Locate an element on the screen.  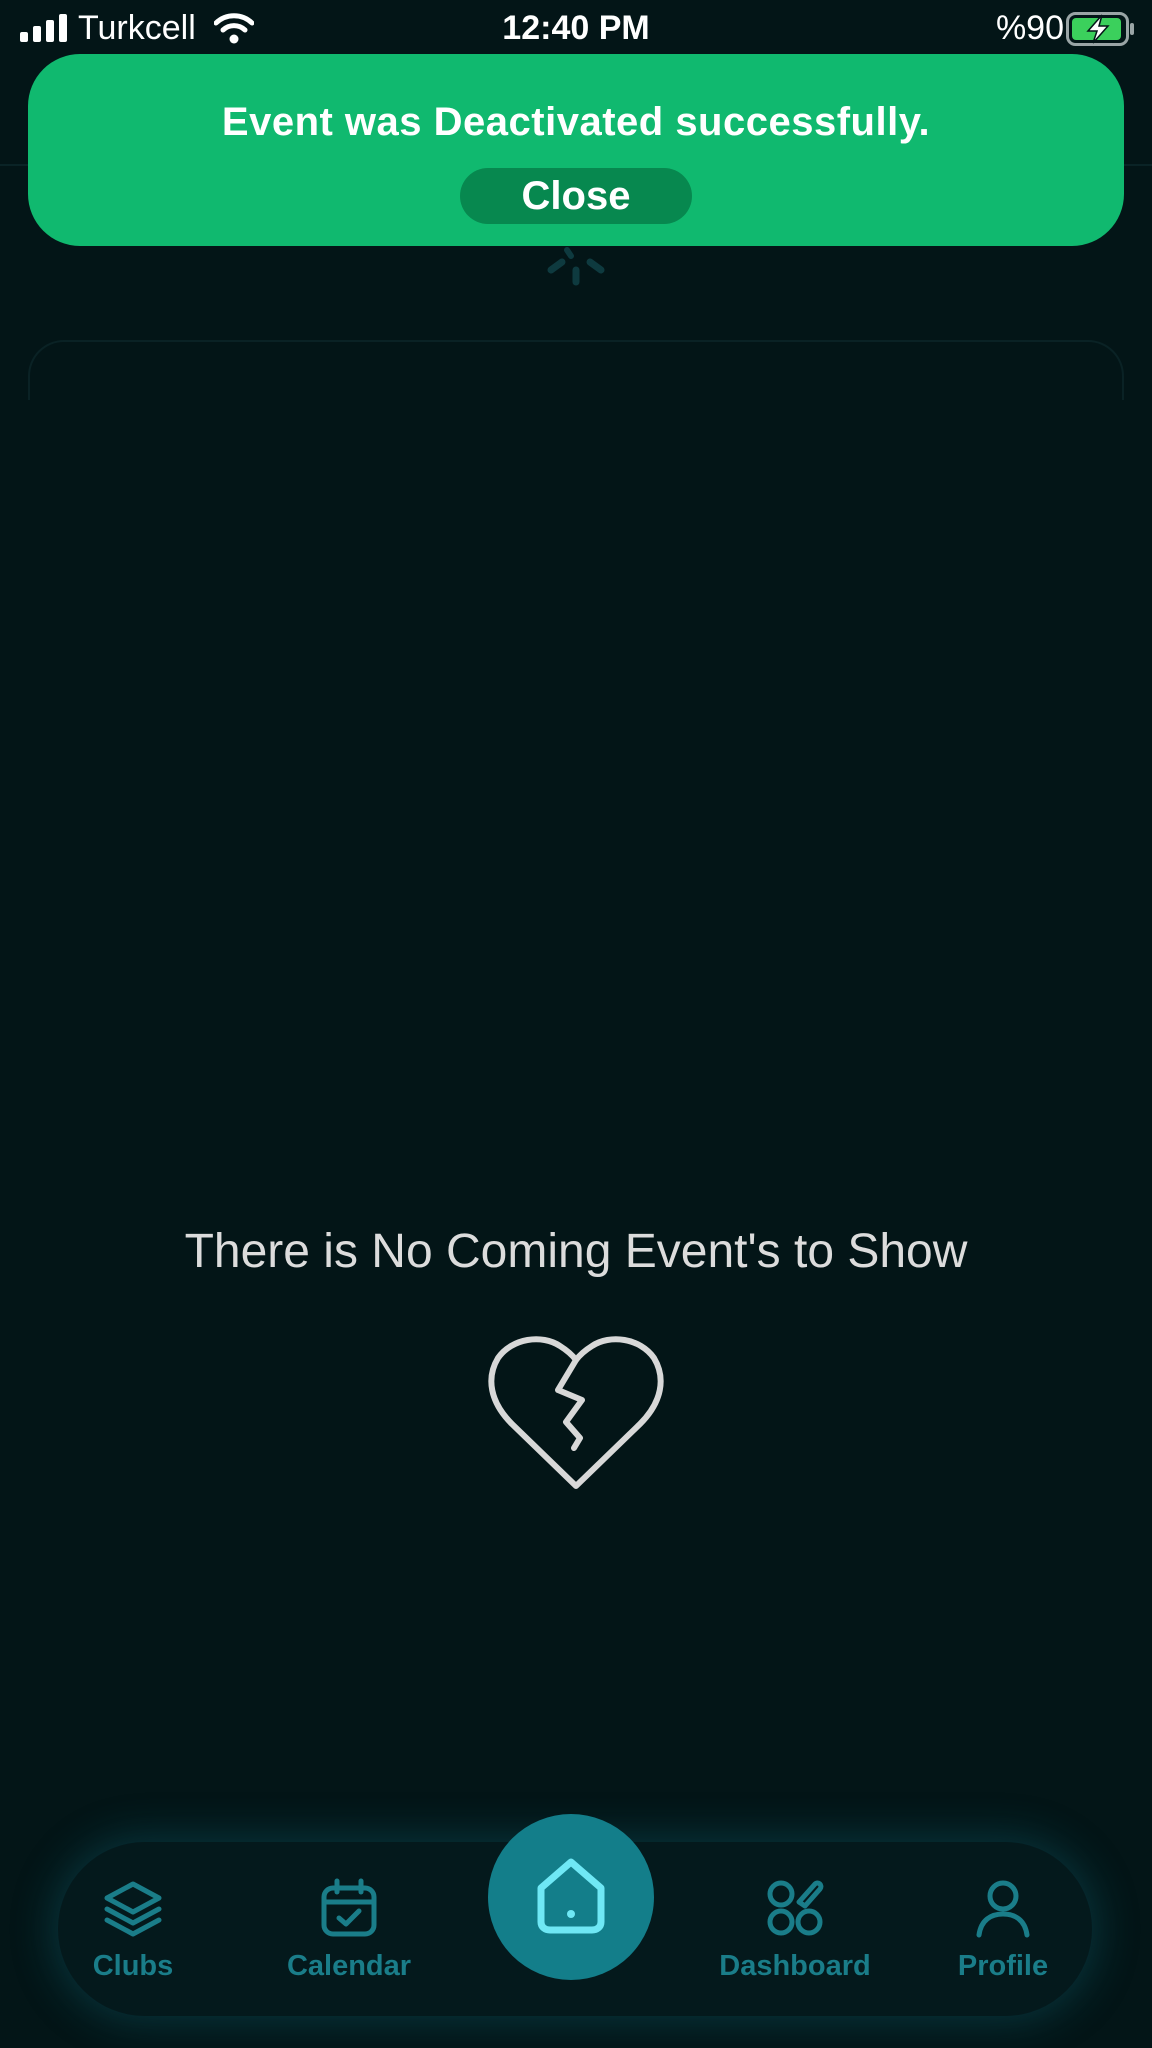
status-bar: Turkcell 12:40 PM %90 is located at coordinates (576, 28).